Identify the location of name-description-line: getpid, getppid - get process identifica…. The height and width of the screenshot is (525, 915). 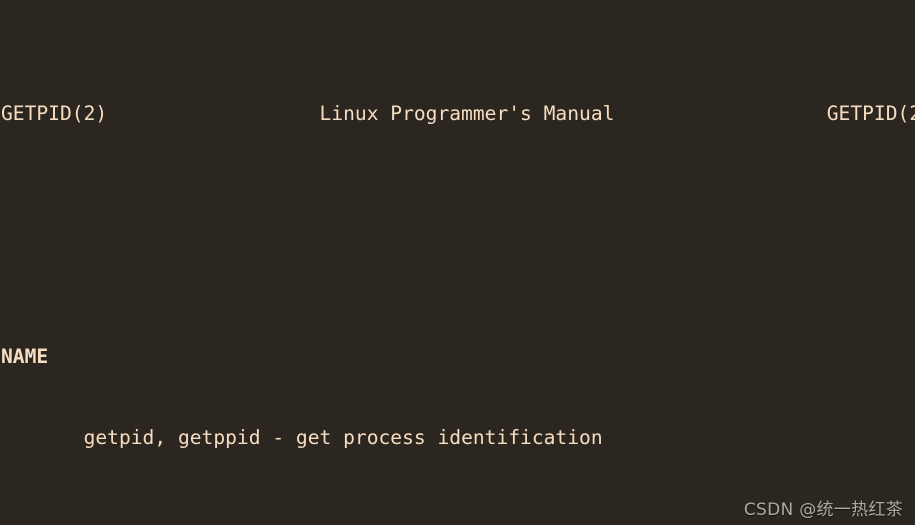
(457, 437).